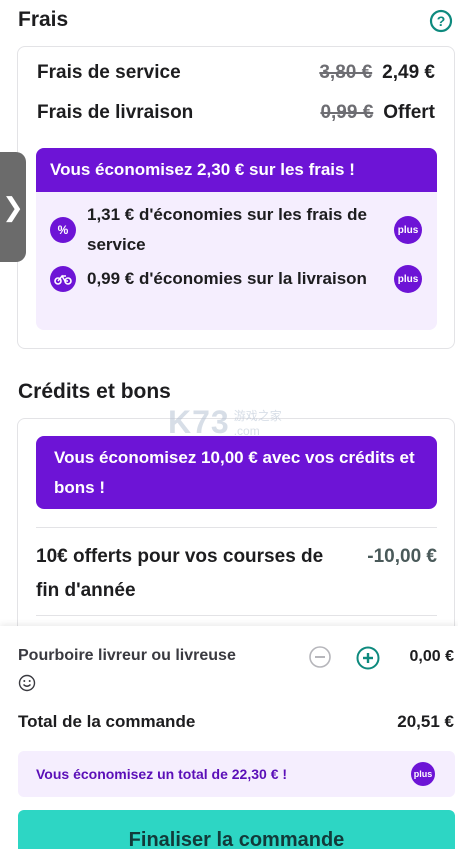 Image resolution: width=458 pixels, height=849 pixels. I want to click on chevron-right-icon: ❯, so click(13, 206).